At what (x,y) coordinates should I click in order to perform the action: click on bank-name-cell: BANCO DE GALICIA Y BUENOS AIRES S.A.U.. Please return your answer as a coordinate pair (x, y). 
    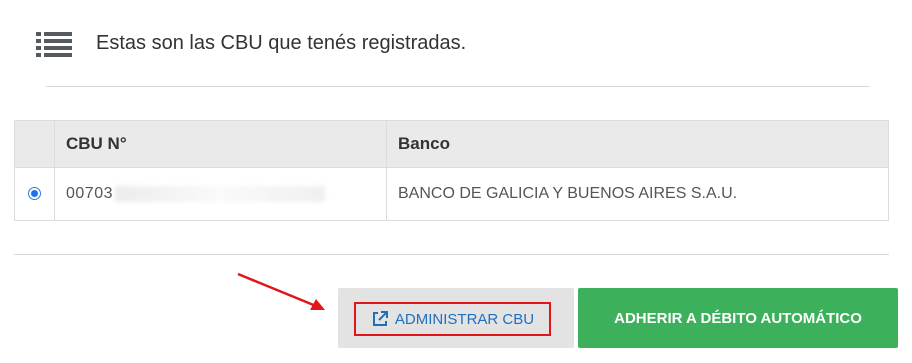
    Looking at the image, I should click on (637, 194).